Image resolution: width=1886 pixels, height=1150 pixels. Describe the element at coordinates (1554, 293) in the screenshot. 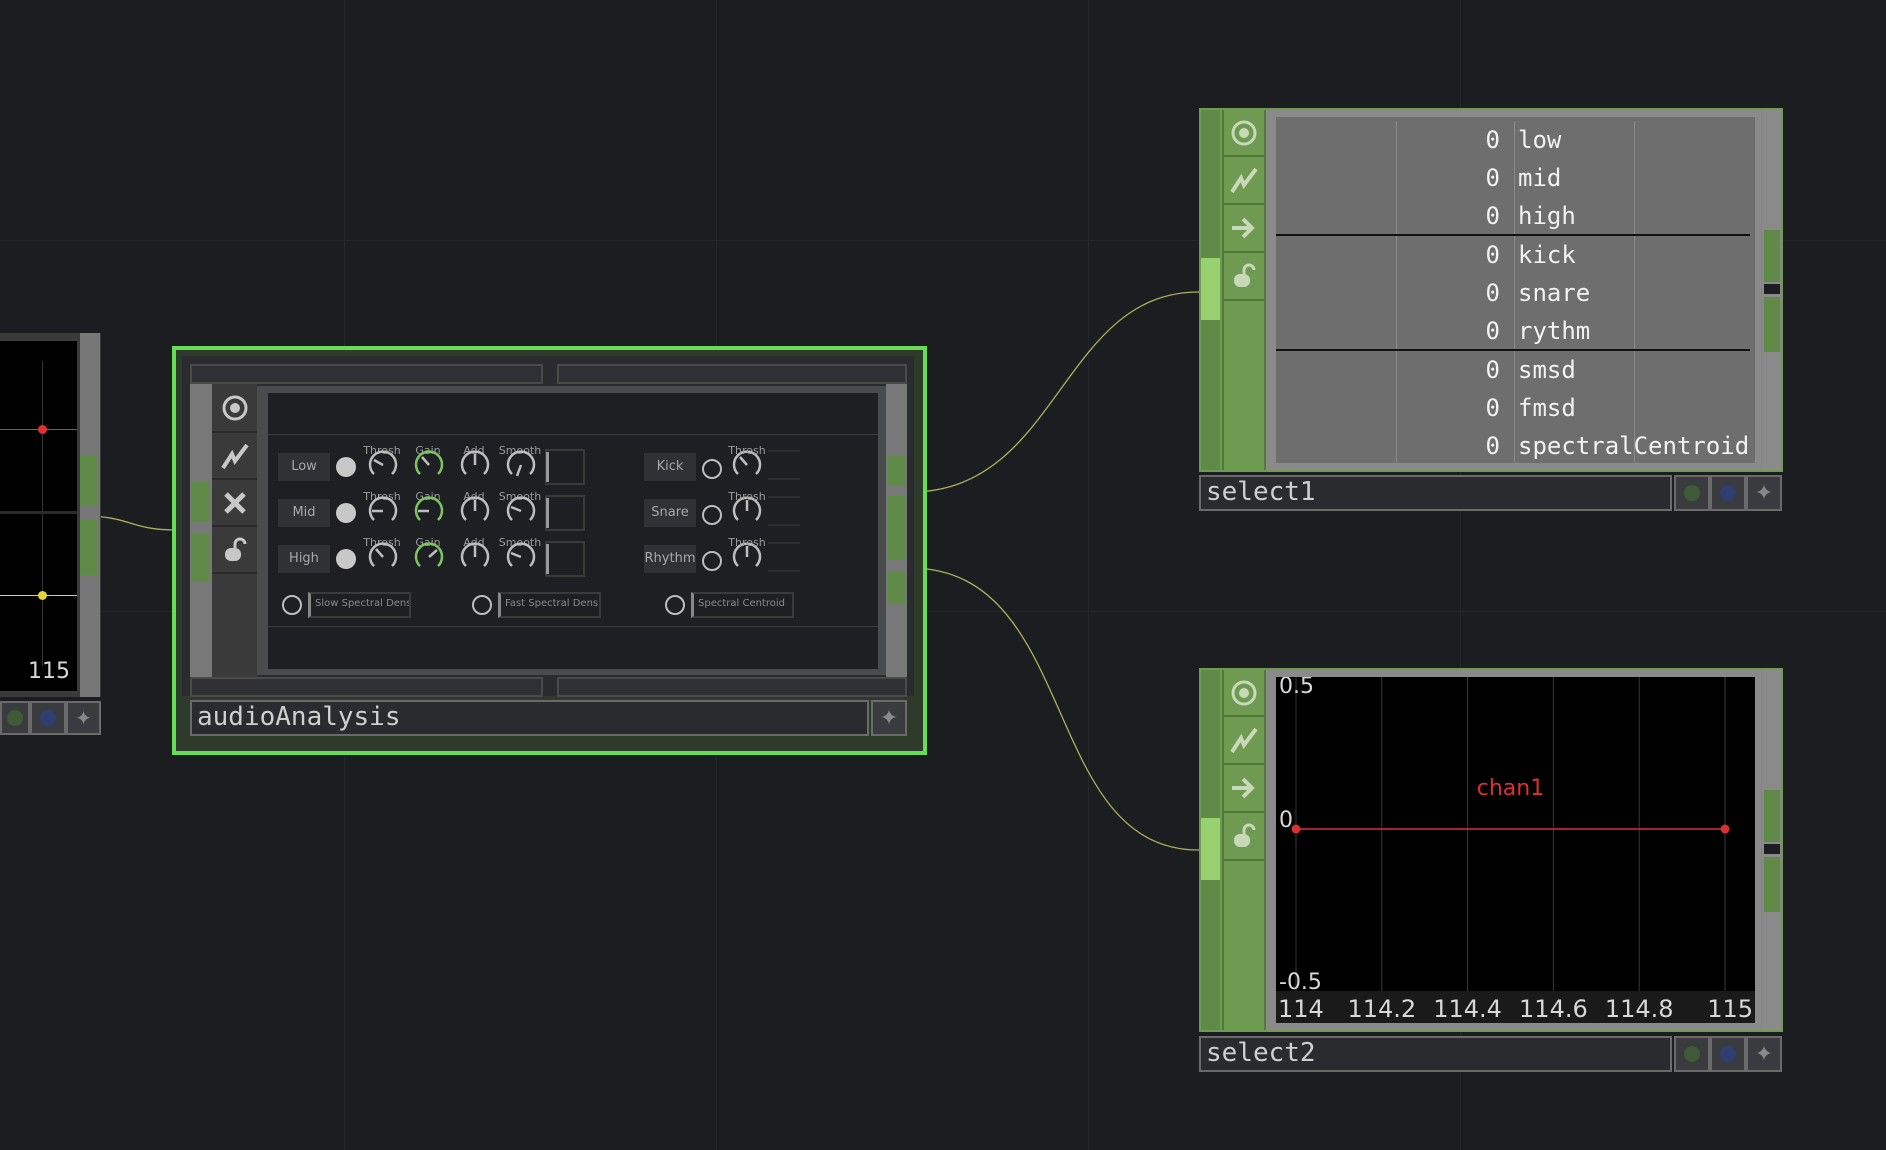

I see `channel-name: snare` at that location.